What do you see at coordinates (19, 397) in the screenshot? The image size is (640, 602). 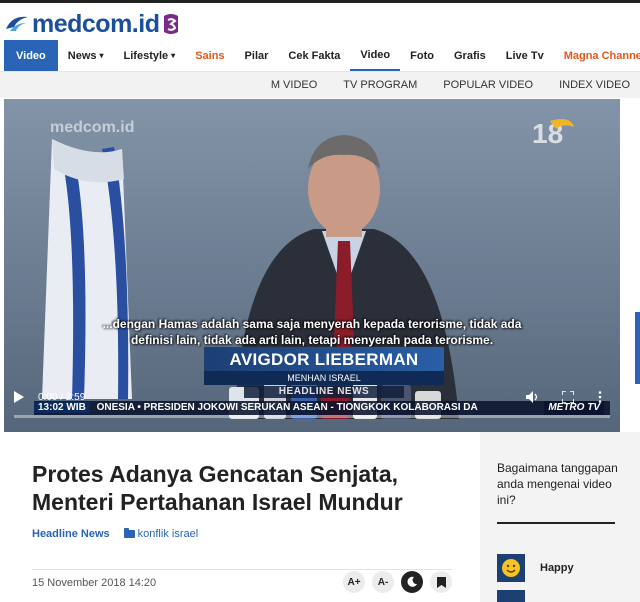 I see `play-icon` at bounding box center [19, 397].